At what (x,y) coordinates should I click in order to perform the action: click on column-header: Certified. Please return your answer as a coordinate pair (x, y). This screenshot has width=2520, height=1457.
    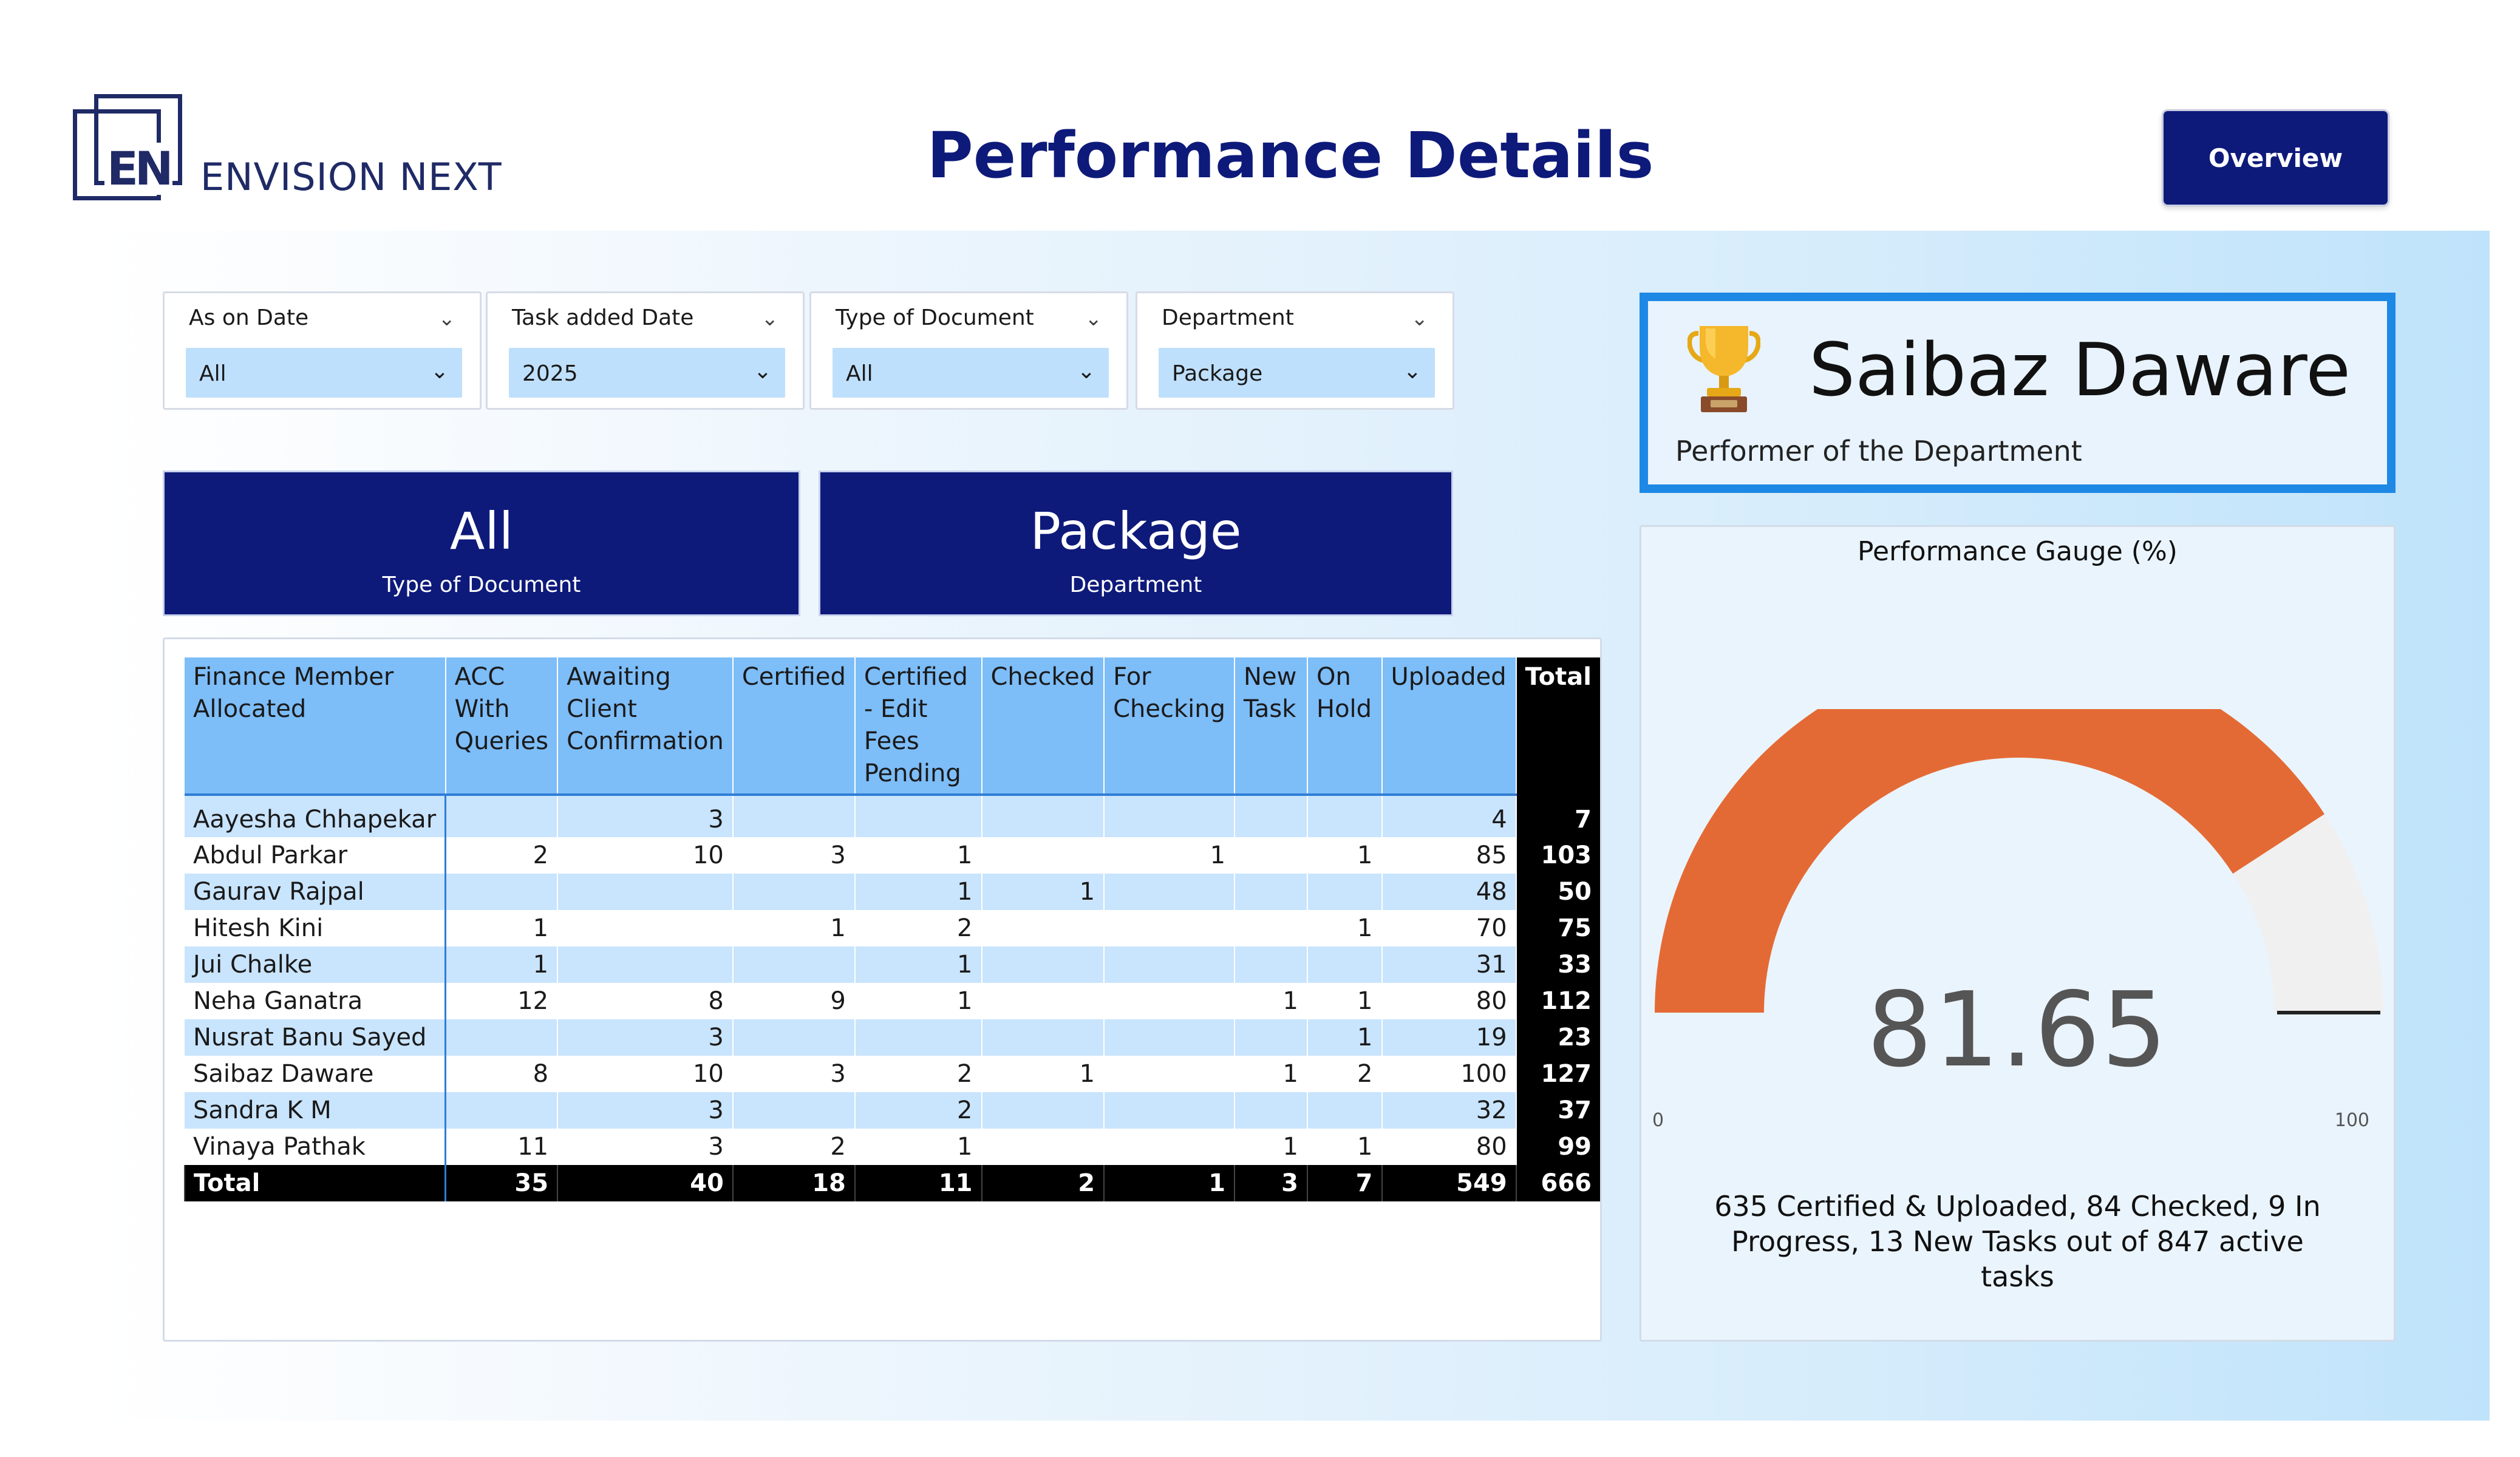
    Looking at the image, I should click on (793, 726).